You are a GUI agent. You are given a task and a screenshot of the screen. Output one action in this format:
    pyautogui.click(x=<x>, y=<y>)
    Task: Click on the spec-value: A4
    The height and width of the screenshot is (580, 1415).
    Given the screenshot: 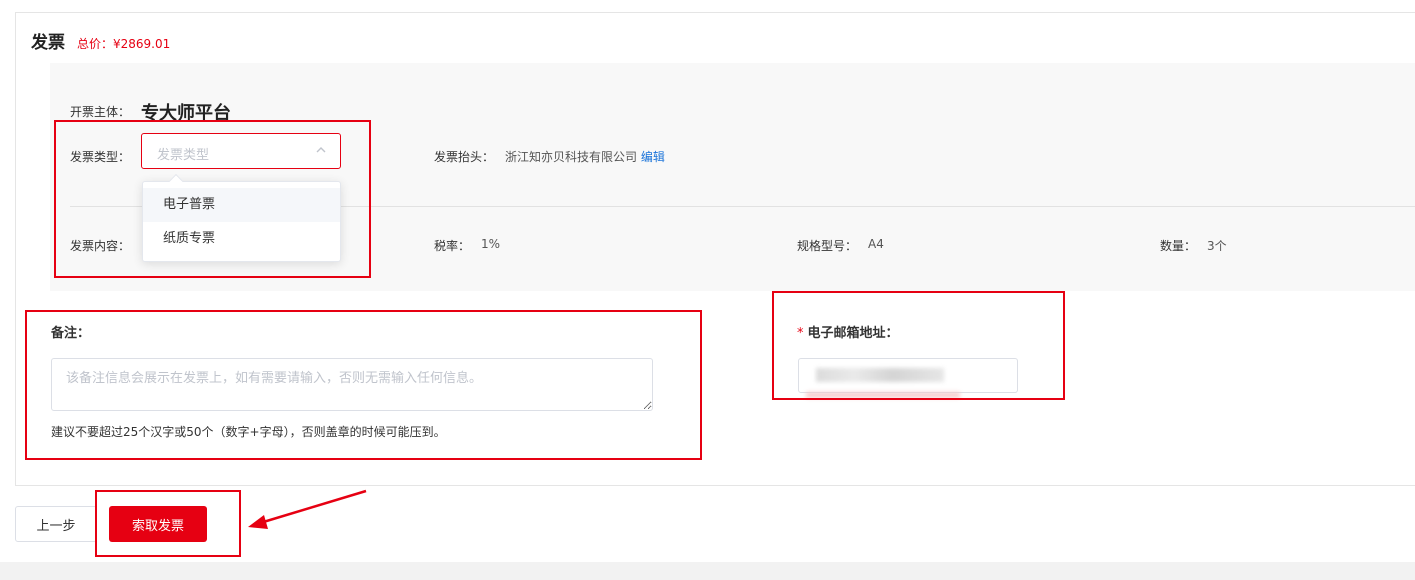 What is the action you would take?
    pyautogui.click(x=876, y=244)
    